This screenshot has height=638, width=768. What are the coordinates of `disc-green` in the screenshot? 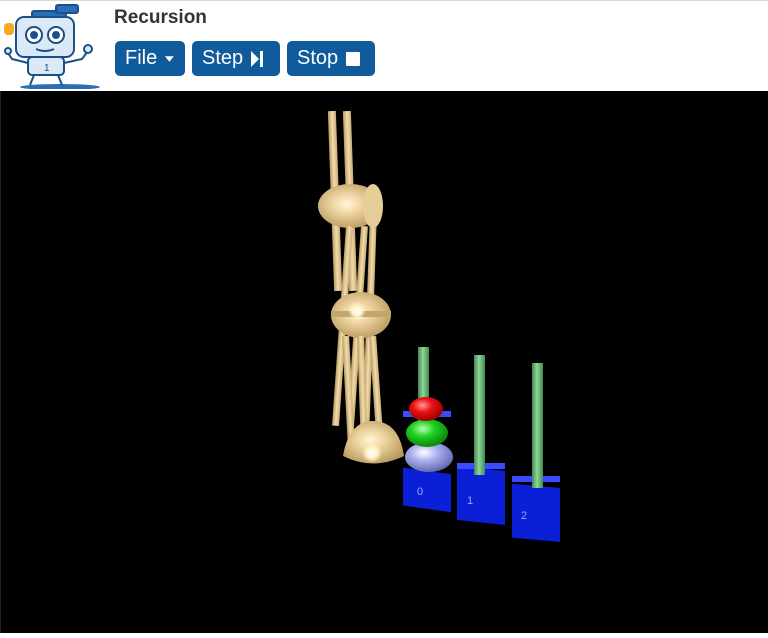 It's located at (427, 433).